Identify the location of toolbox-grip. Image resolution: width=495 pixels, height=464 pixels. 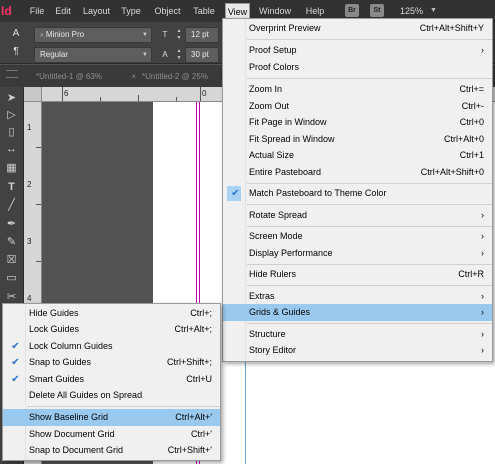
(12, 76).